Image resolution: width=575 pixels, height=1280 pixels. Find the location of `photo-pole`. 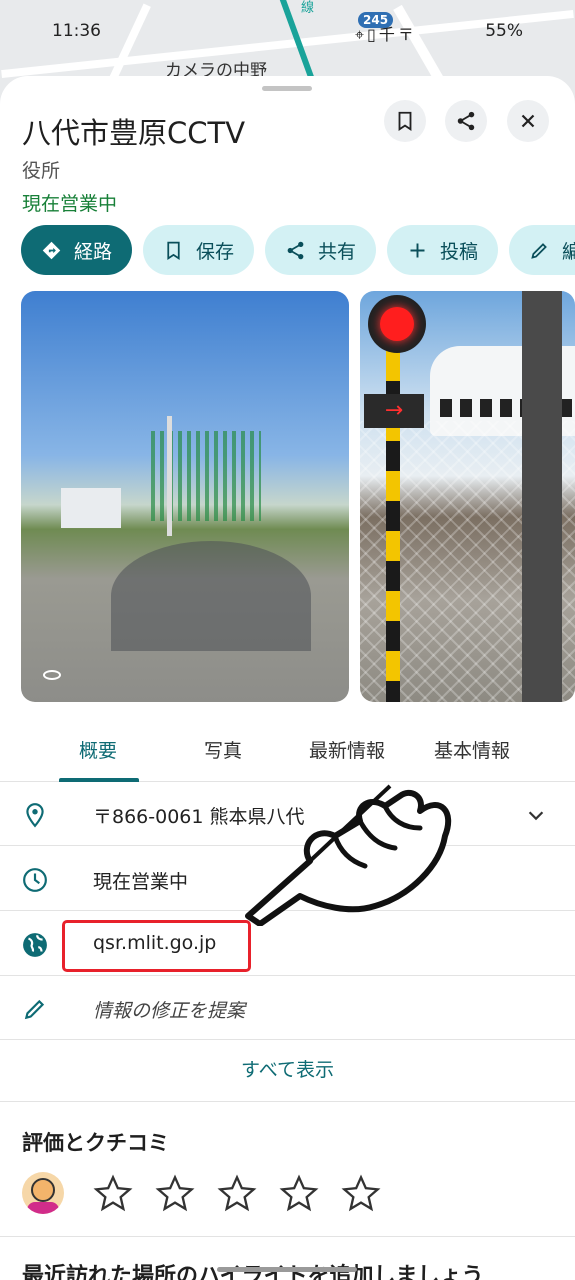

photo-pole is located at coordinates (169, 476).